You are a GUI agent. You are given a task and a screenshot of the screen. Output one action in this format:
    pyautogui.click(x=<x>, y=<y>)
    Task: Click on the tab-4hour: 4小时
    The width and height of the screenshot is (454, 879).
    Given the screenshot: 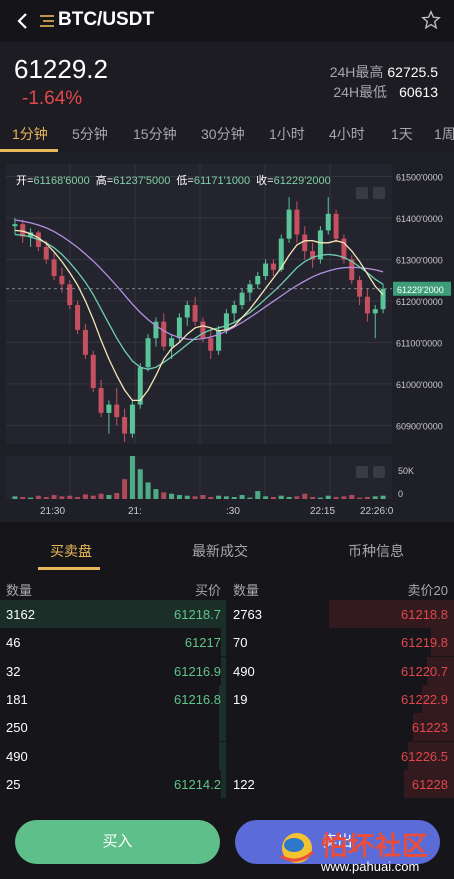 What is the action you would take?
    pyautogui.click(x=347, y=134)
    